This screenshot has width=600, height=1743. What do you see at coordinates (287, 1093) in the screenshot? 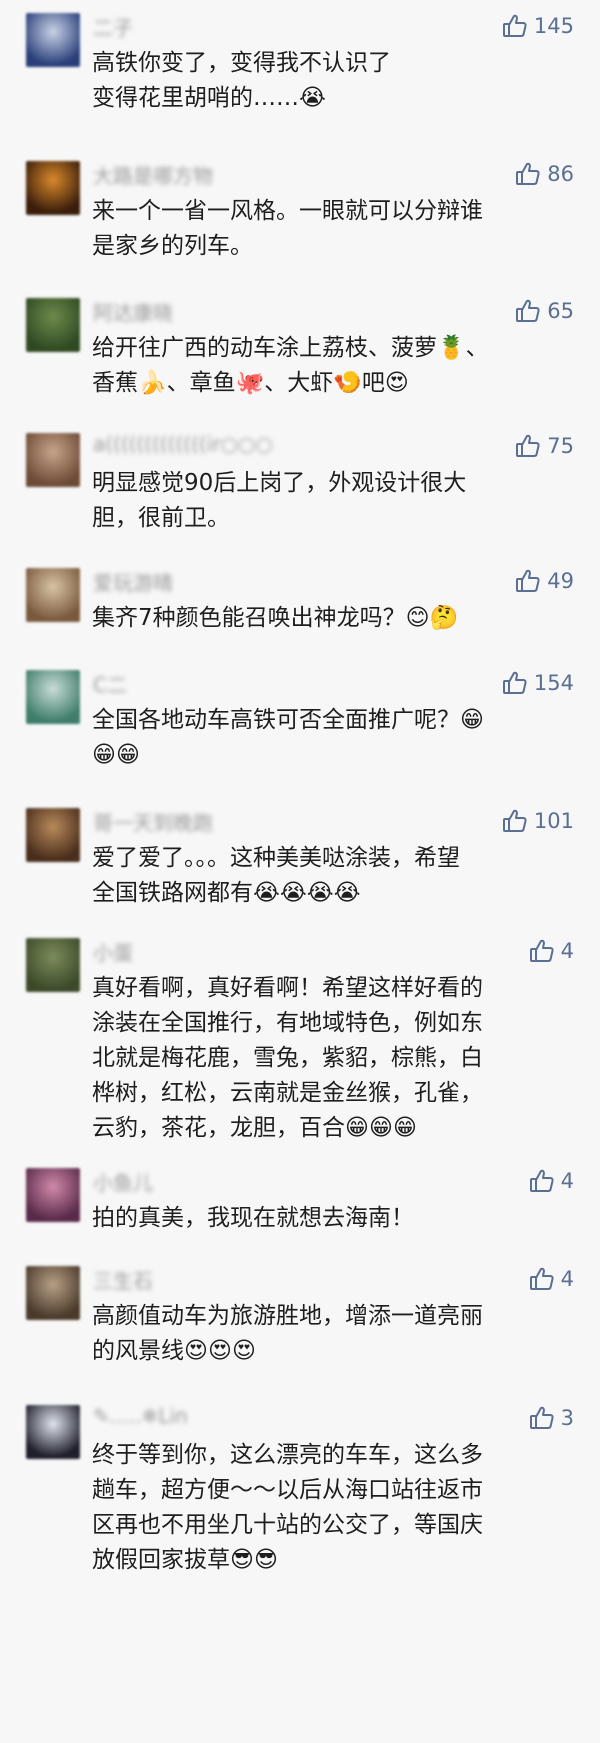
I see `comment-text-line: 桦树，红松，云南就是金丝猴，孔雀，` at bounding box center [287, 1093].